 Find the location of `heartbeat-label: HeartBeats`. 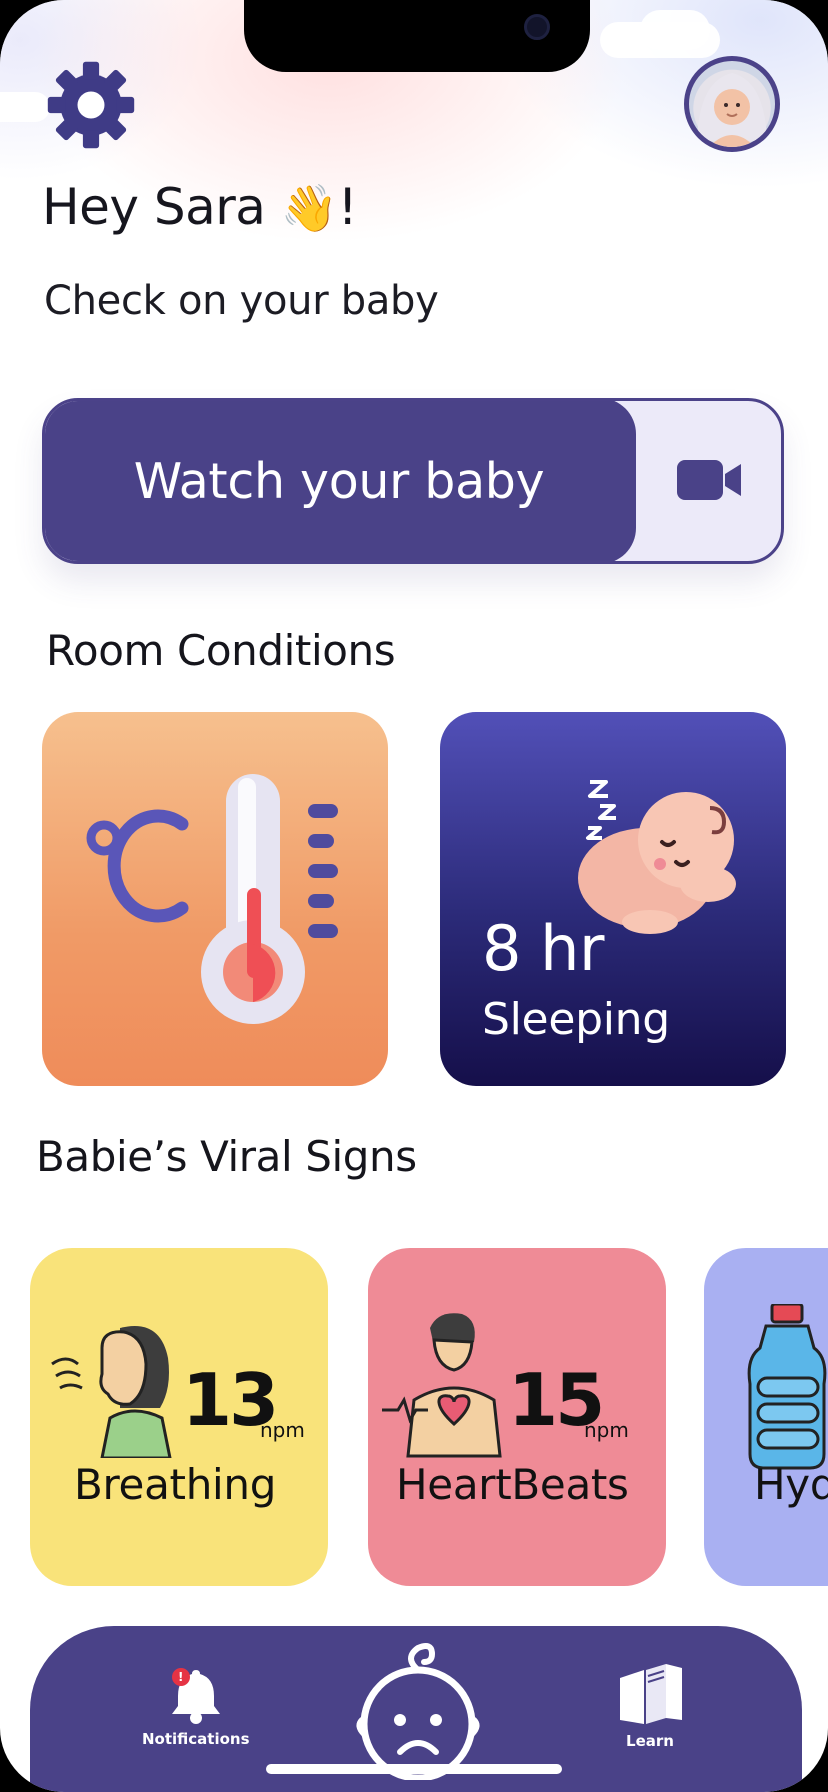

heartbeat-label: HeartBeats is located at coordinates (512, 1484).